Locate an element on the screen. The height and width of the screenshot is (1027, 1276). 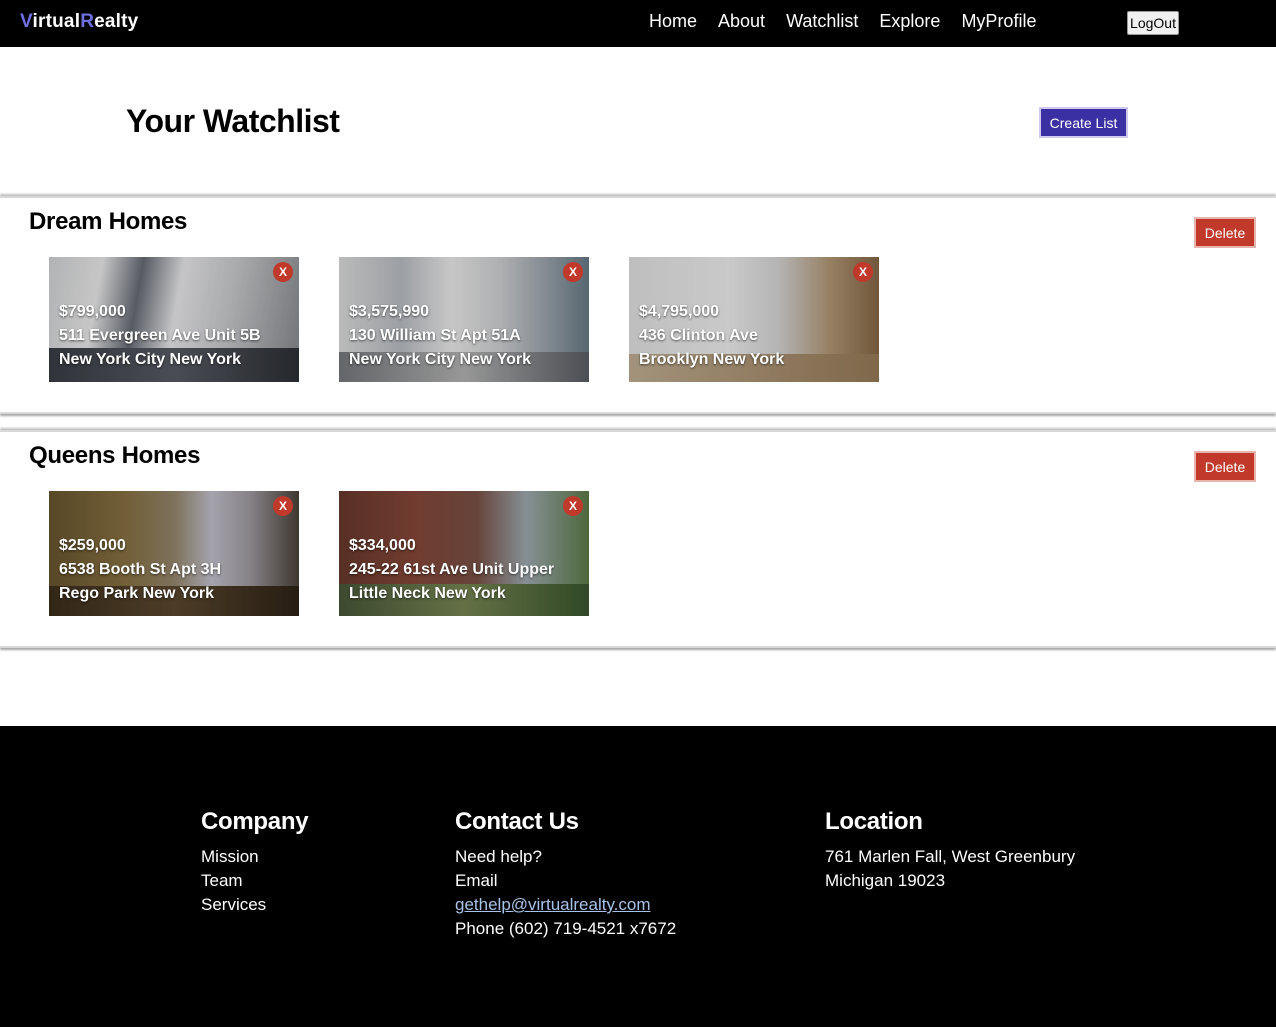
email-label: Email is located at coordinates (476, 880).